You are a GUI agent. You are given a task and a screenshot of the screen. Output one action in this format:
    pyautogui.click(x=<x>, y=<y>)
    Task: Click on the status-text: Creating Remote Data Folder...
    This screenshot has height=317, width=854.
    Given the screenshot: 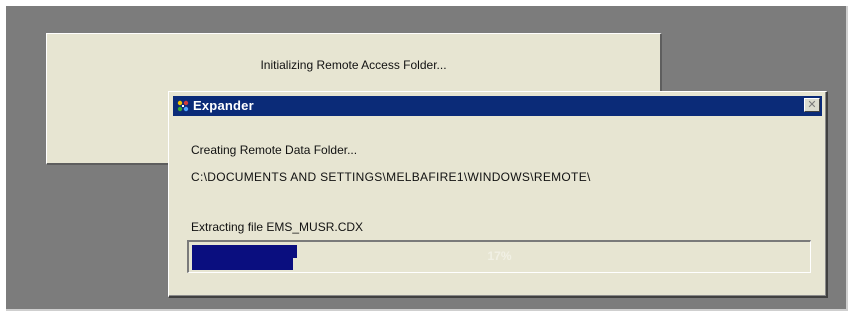 What is the action you would take?
    pyautogui.click(x=274, y=150)
    